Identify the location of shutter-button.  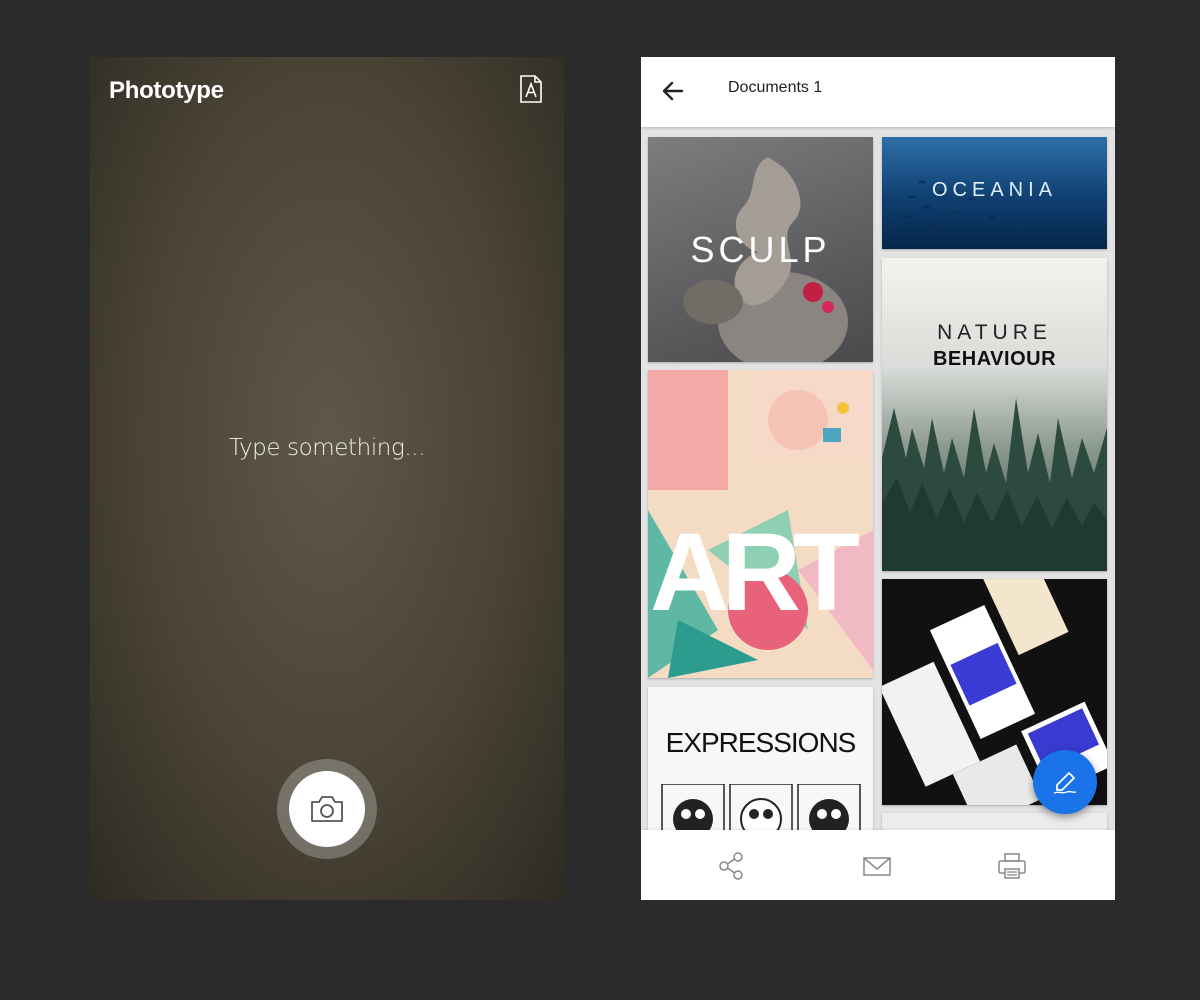
(327, 809).